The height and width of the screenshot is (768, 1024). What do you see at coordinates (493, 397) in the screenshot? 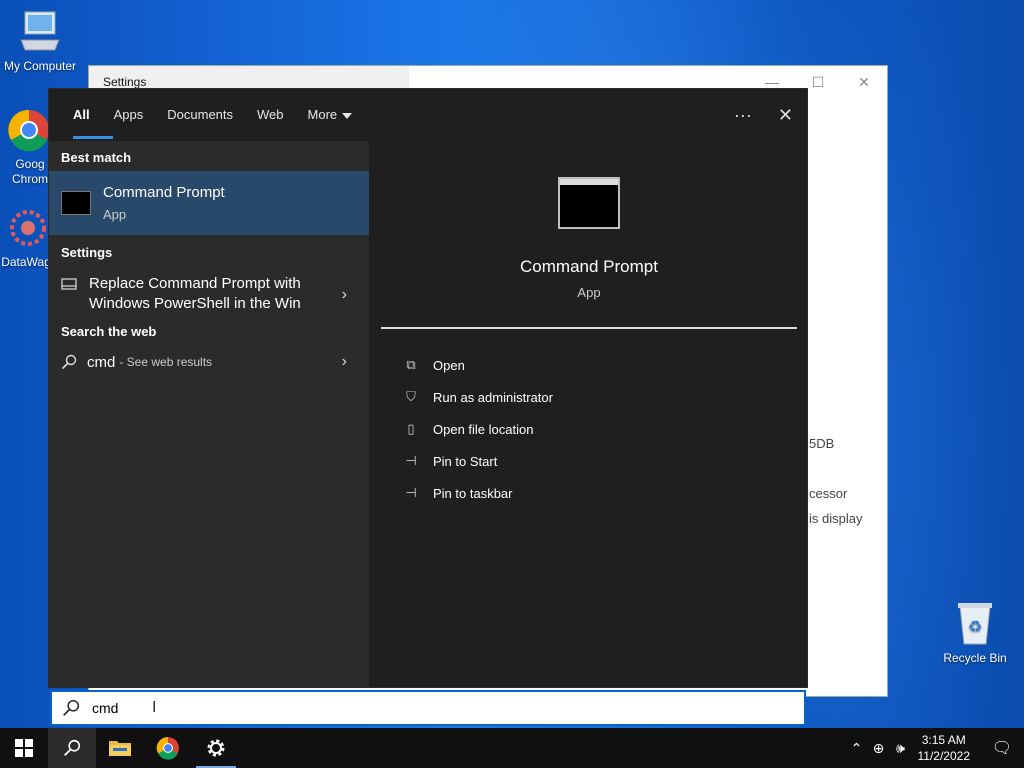
I see `action-label: Run as administrator` at bounding box center [493, 397].